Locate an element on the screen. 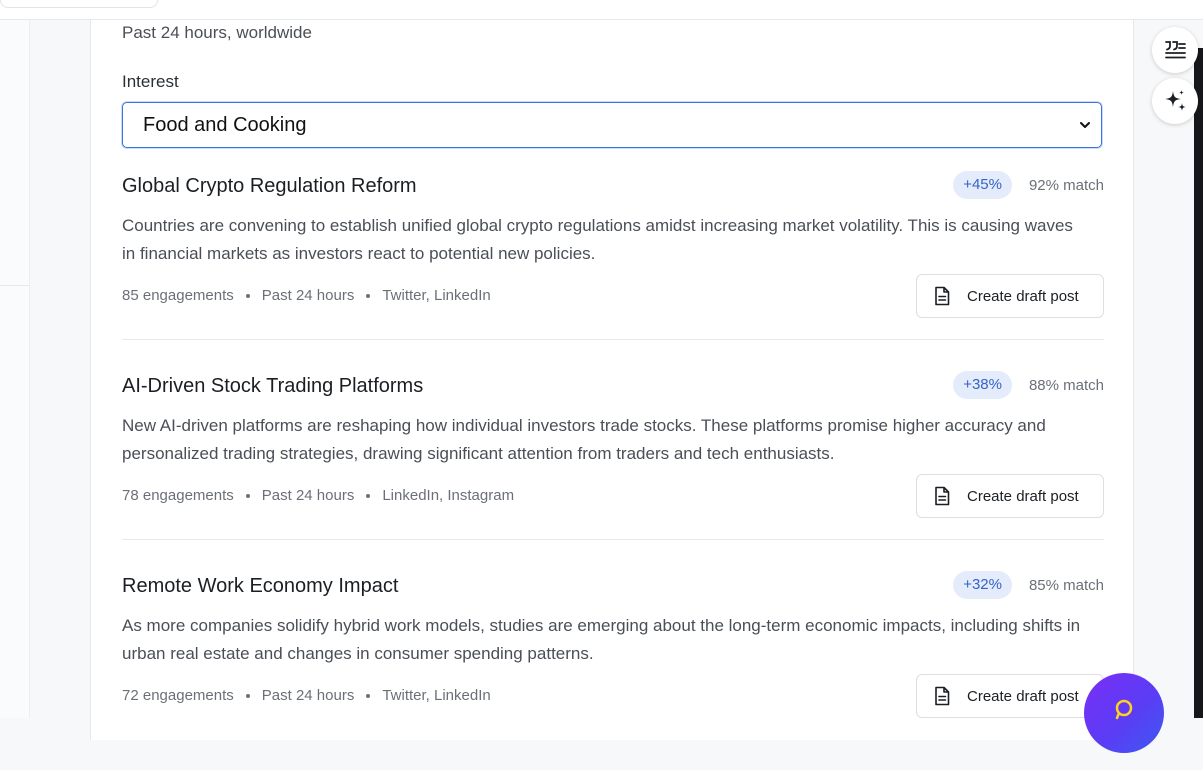 The image size is (1203, 770). left-sidebar is located at coordinates (15, 369).